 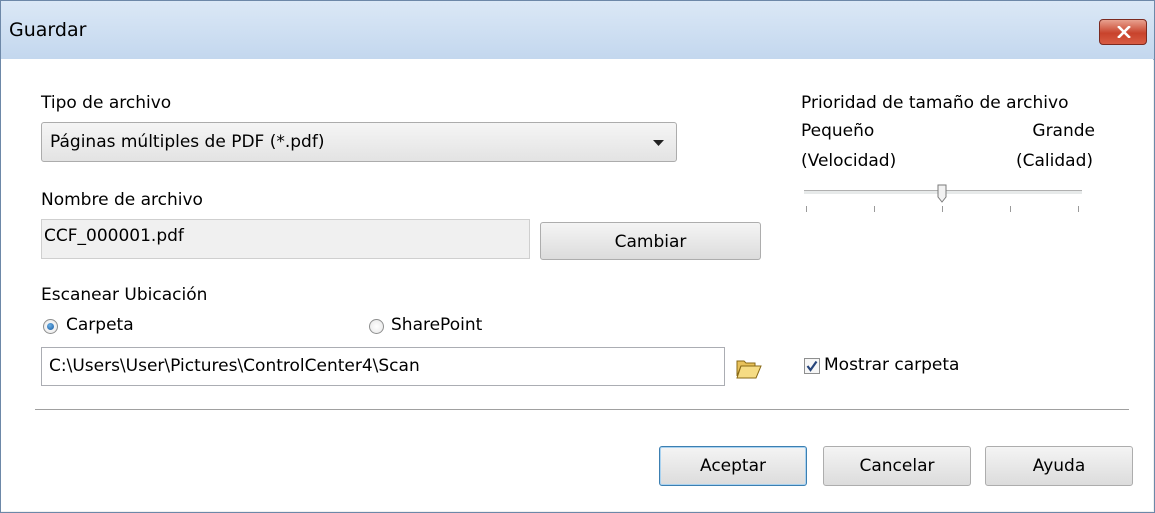 I want to click on file-name-label: Nombre de archivo, so click(x=122, y=200).